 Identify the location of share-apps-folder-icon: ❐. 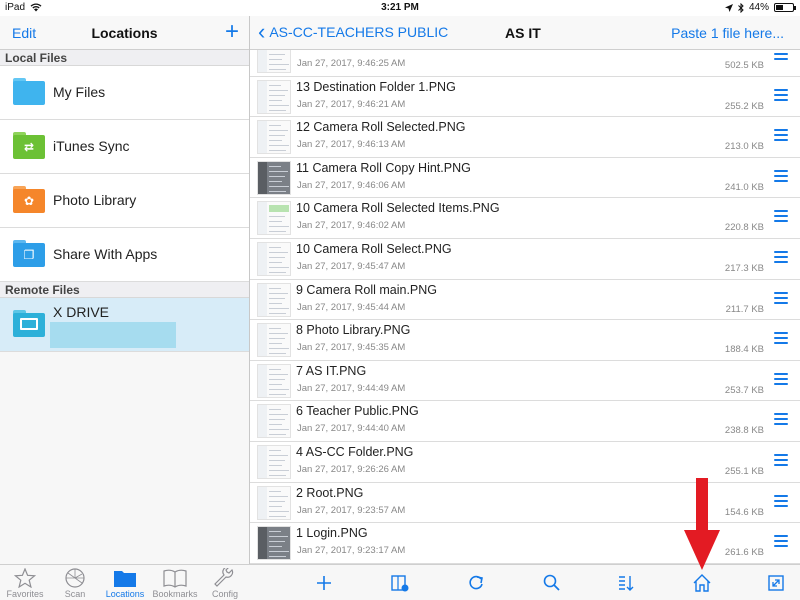
(29, 253).